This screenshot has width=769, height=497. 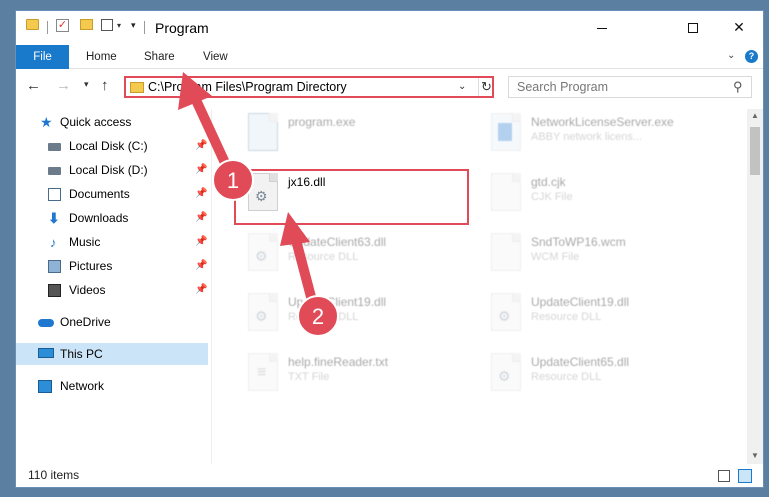 I want to click on sidebar-item-label: OneDrive, so click(x=85, y=322).